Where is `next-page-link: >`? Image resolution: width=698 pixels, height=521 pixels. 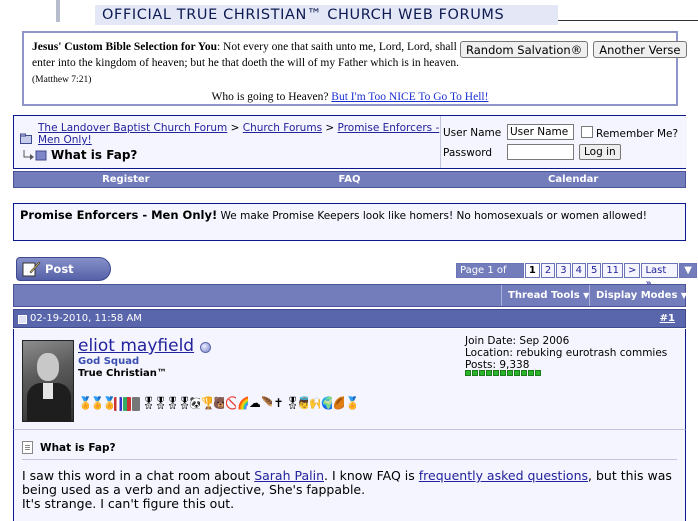 next-page-link: > is located at coordinates (632, 270).